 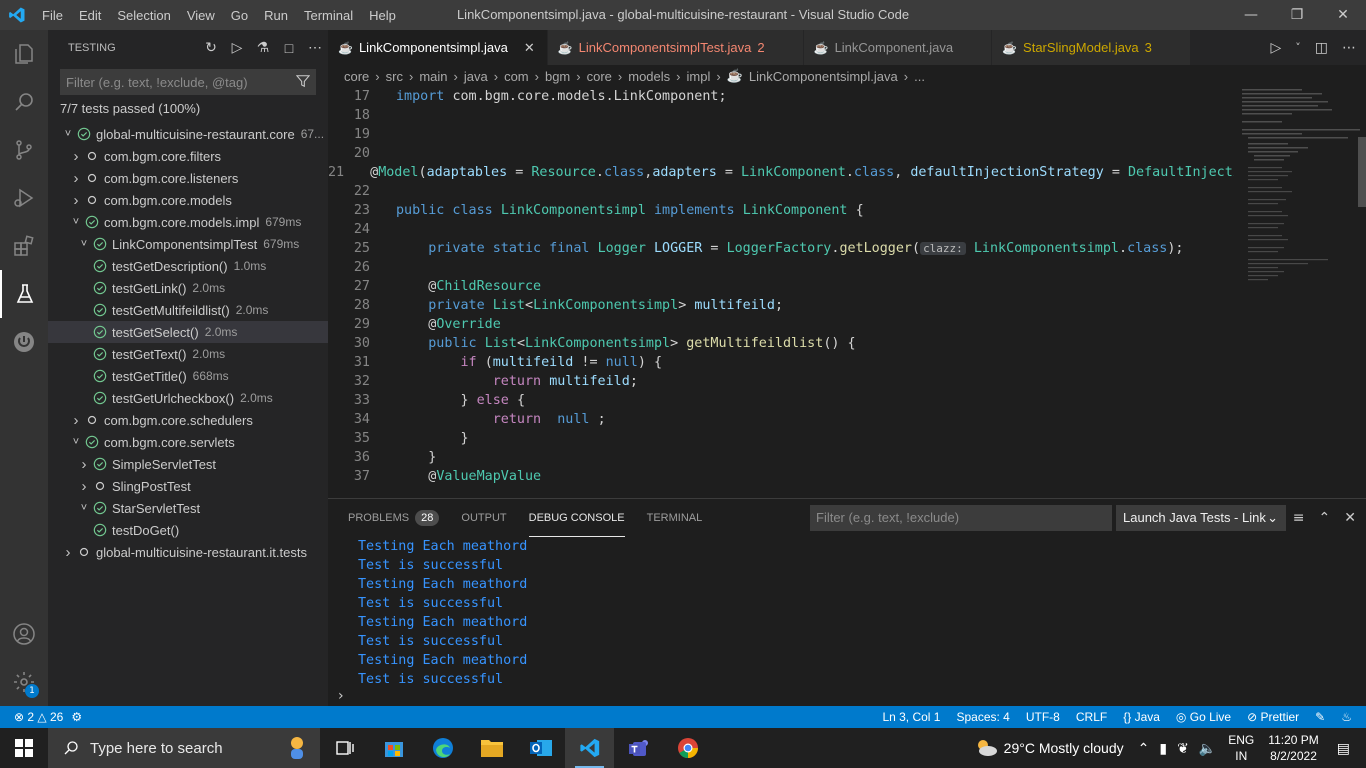 I want to click on tab-debug-console: DEBUG CONSOLE, so click(x=576, y=518).